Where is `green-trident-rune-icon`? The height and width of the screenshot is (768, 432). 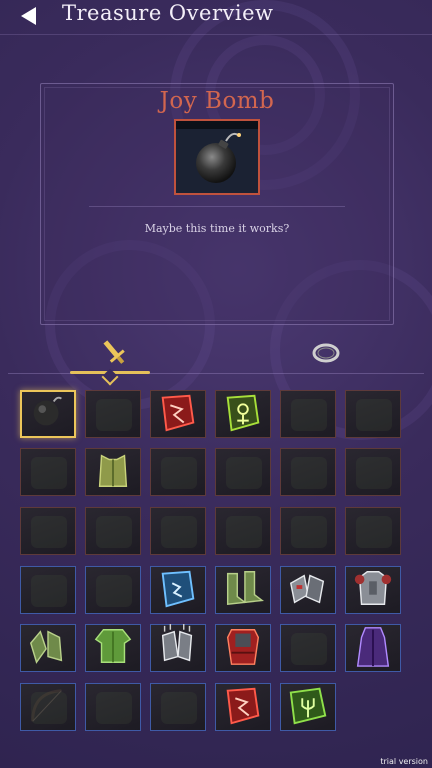 green-trident-rune-icon is located at coordinates (308, 707).